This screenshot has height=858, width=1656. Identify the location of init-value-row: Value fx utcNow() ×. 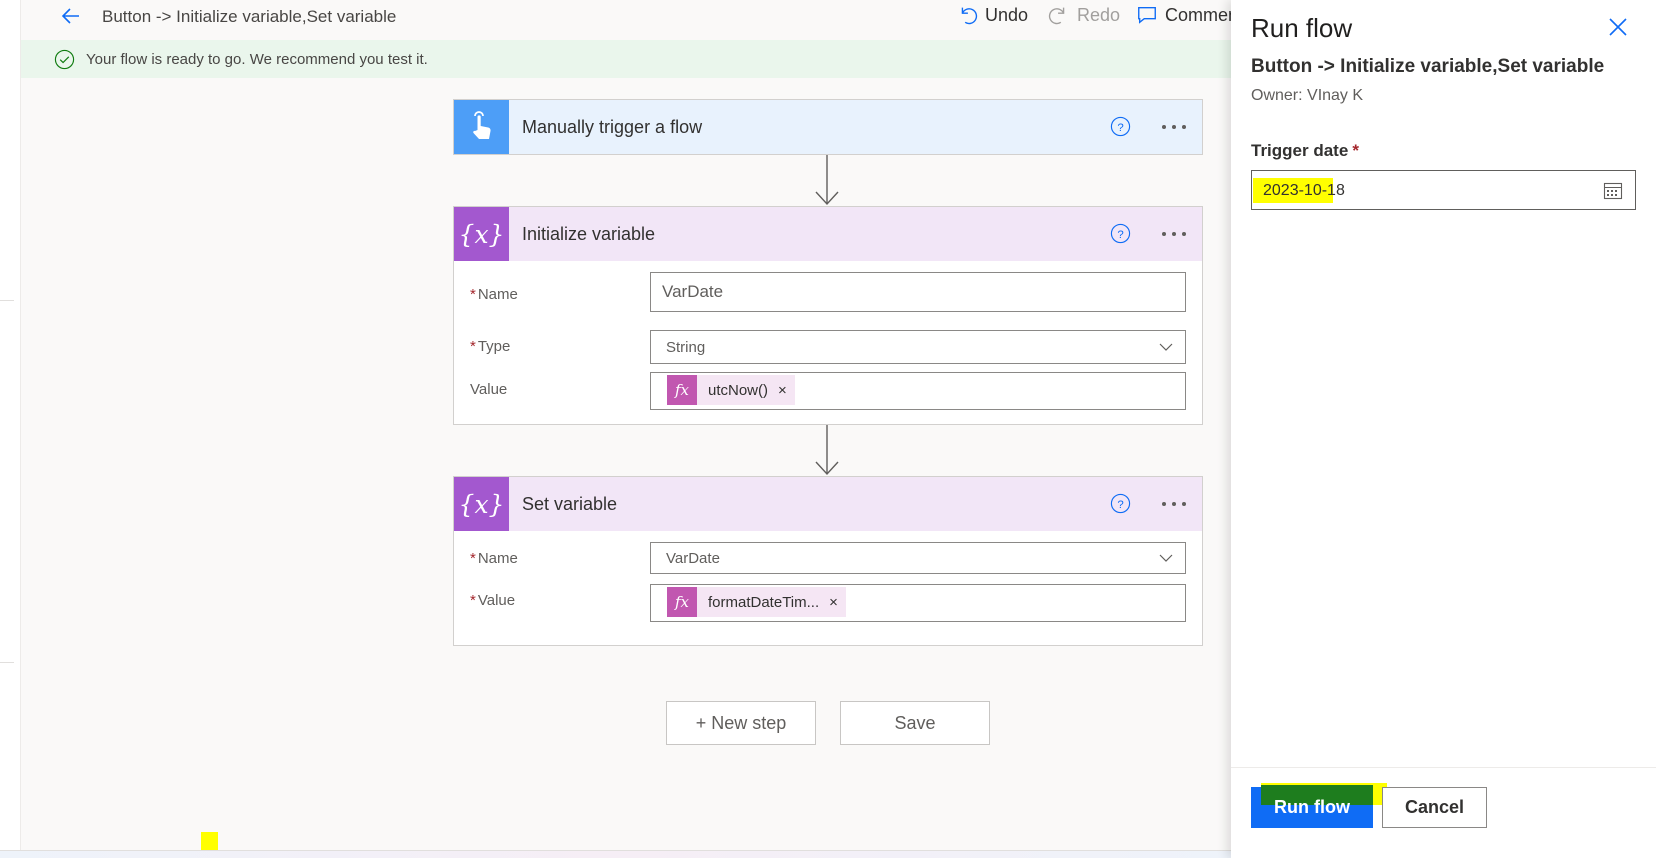
(828, 388).